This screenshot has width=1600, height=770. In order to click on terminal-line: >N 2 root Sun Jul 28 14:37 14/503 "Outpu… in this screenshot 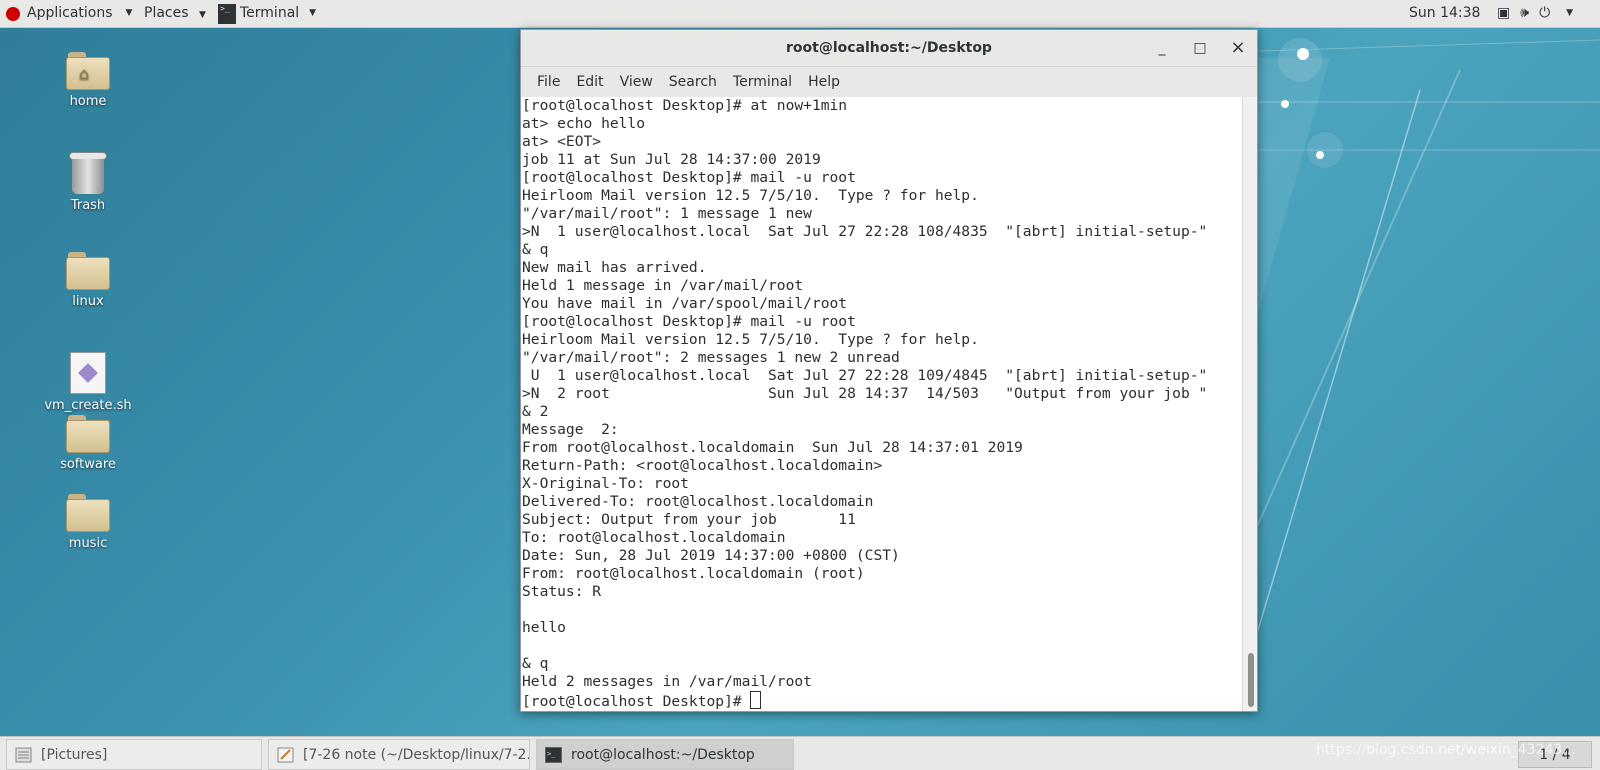, I will do `click(865, 393)`.